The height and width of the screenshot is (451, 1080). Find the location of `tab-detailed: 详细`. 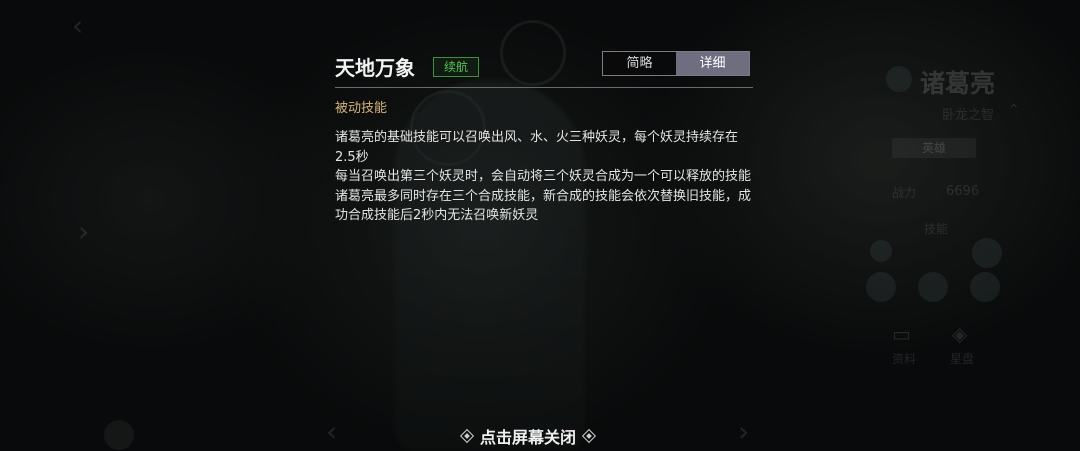

tab-detailed: 详细 is located at coordinates (712, 63).